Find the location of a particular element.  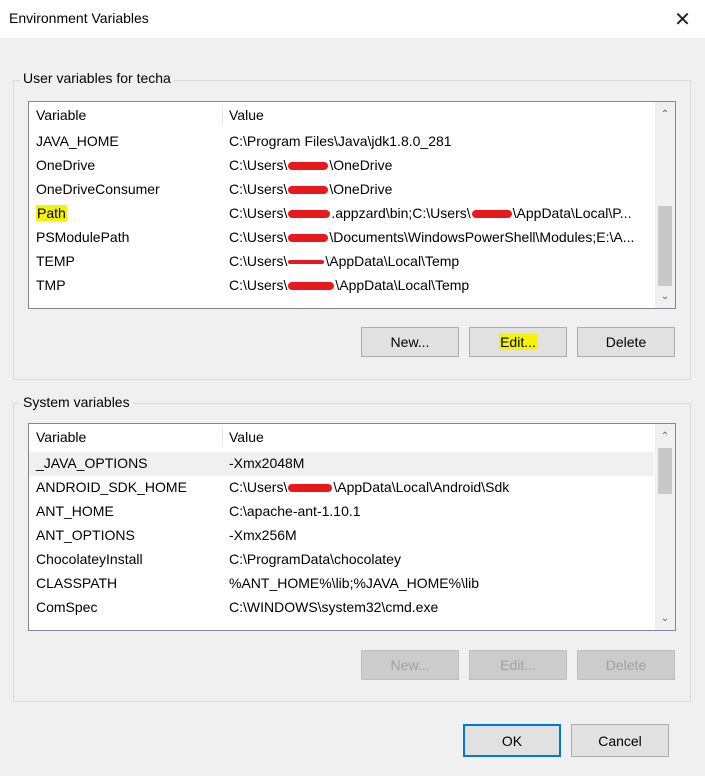

table-row: OneDrive C:\Users\ \OneDrive is located at coordinates (341, 166).